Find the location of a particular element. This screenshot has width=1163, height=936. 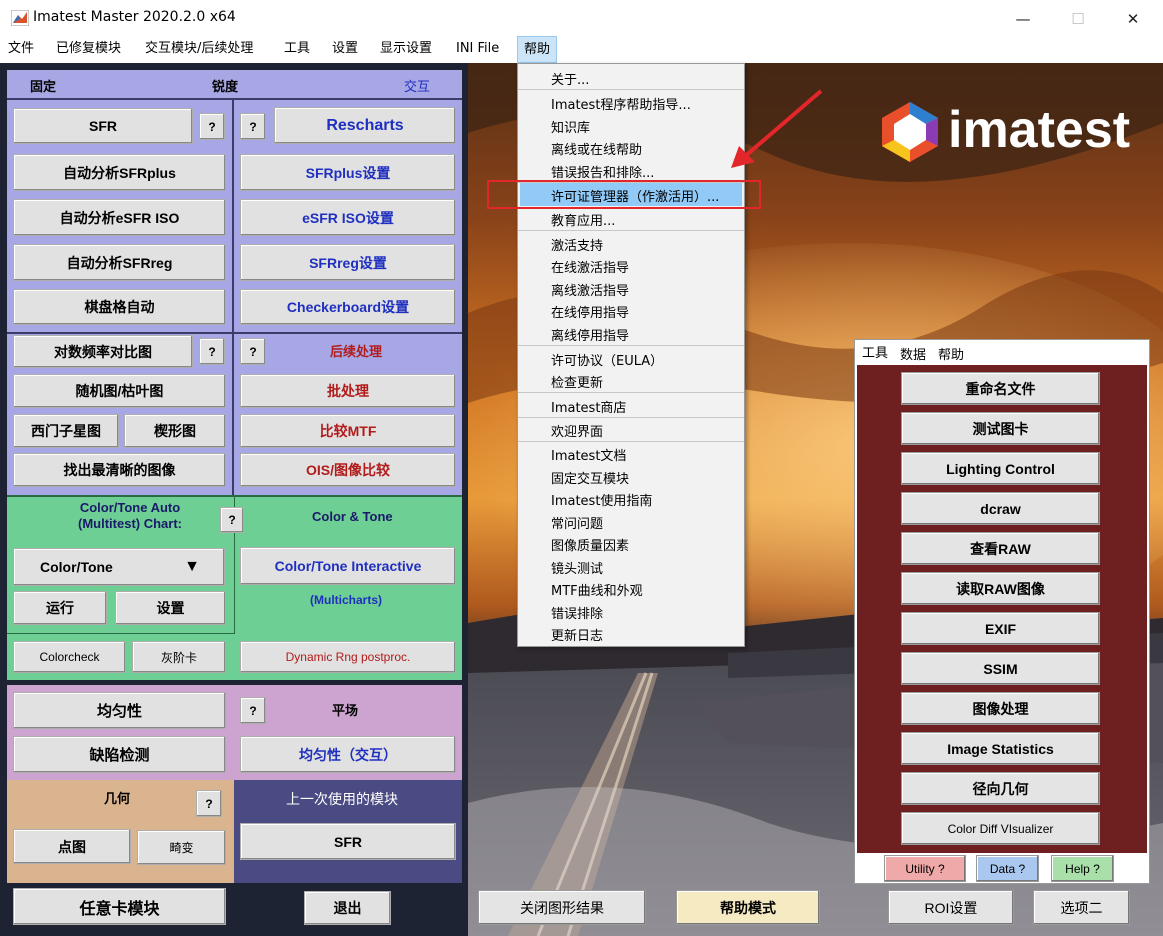

help-menu-item-offline-online: 离线或在线帮助 is located at coordinates (596, 148).